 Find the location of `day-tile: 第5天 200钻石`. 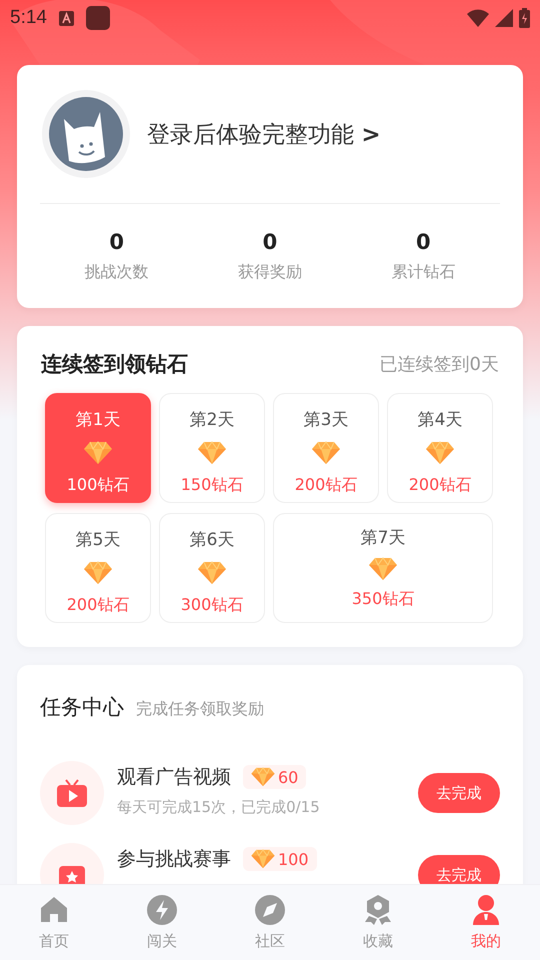

day-tile: 第5天 200钻石 is located at coordinates (98, 568).